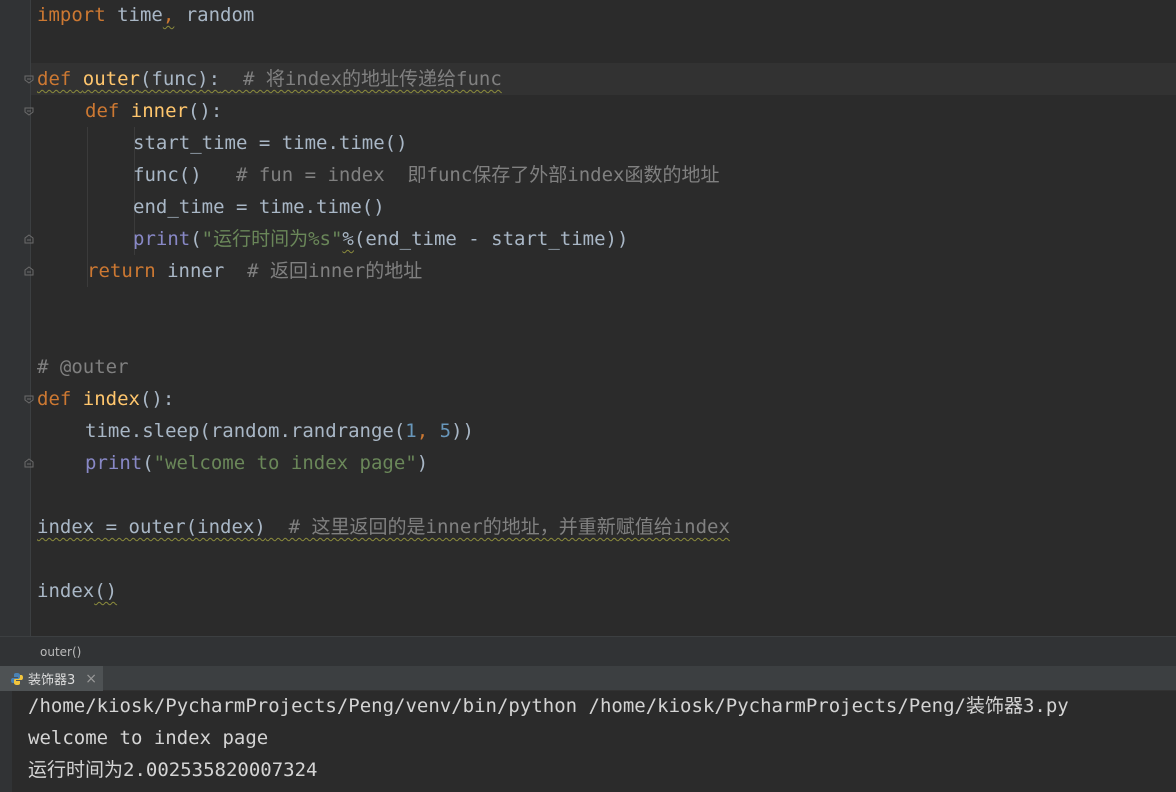  I want to click on code-line-def-outer: def outer(func): # 将index的地址传递给func, so click(269, 79).